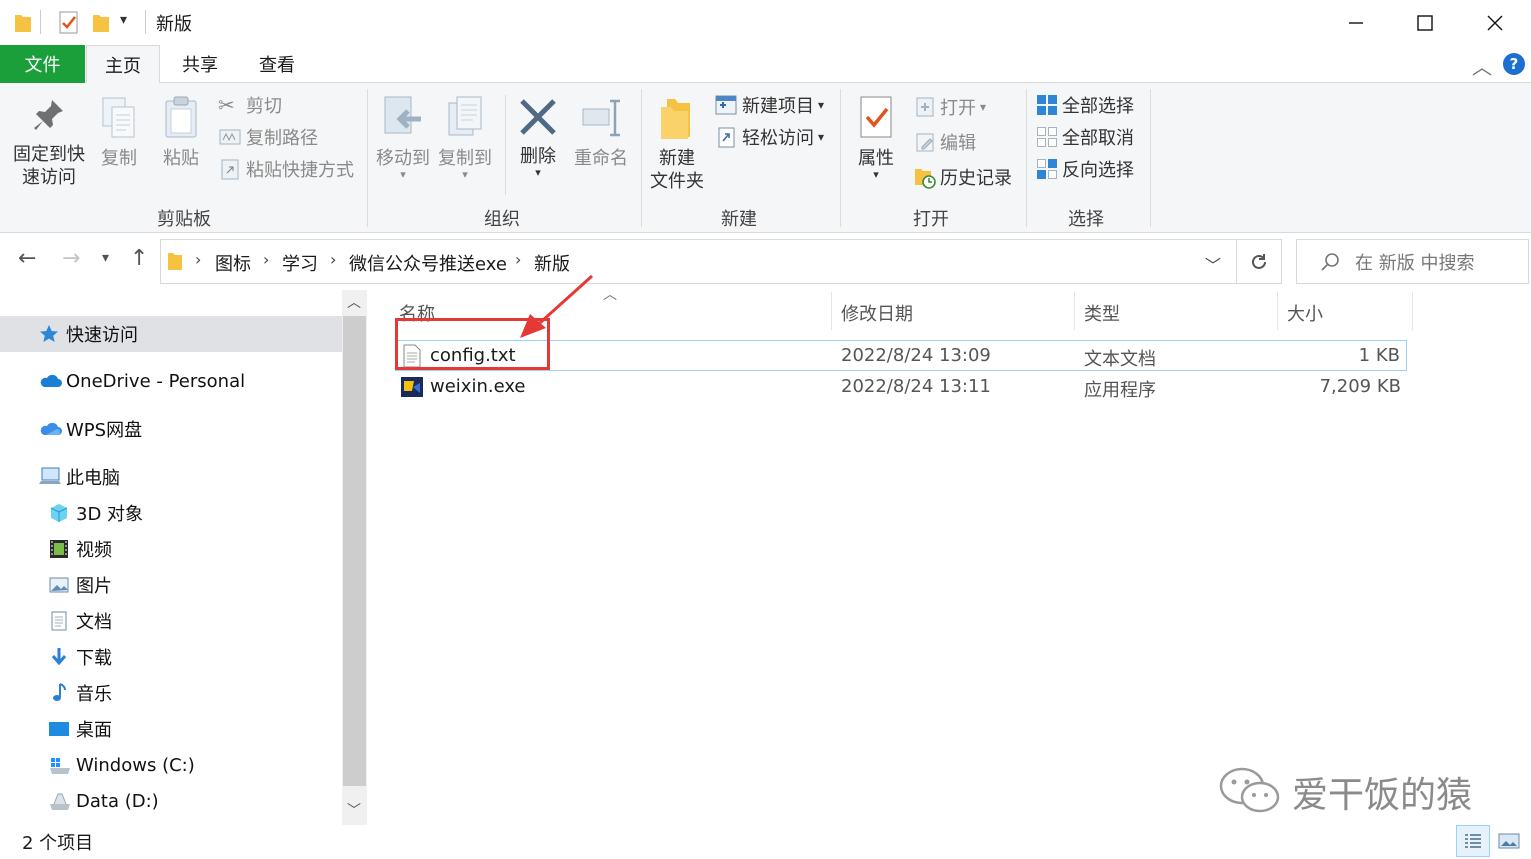 Image resolution: width=1531 pixels, height=859 pixels. Describe the element at coordinates (1085, 105) in the screenshot. I see `select-all-button: 全部选择` at that location.